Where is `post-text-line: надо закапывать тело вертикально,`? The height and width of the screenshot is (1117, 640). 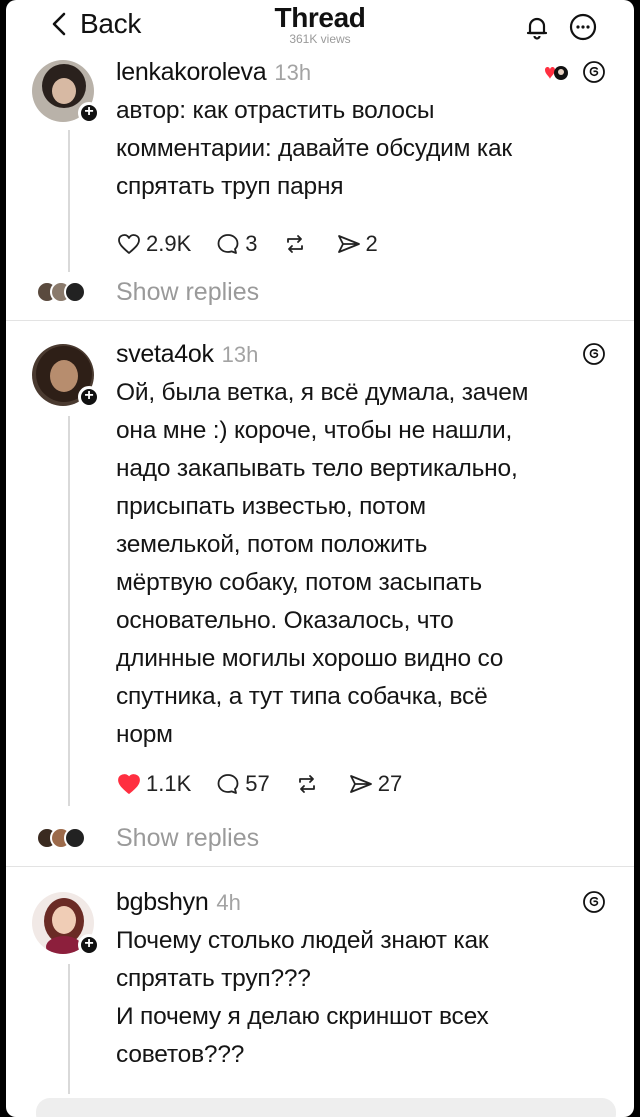 post-text-line: надо закапывать тело вертикально, is located at coordinates (317, 468).